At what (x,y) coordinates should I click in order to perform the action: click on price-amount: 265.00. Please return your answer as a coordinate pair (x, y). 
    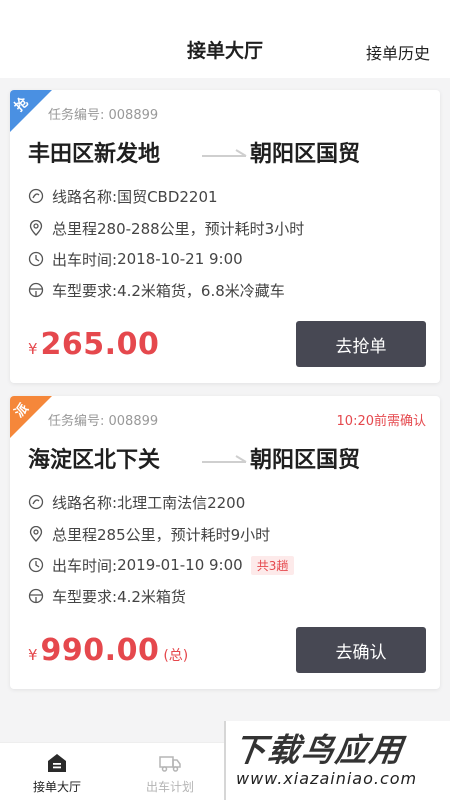
    Looking at the image, I should click on (100, 344).